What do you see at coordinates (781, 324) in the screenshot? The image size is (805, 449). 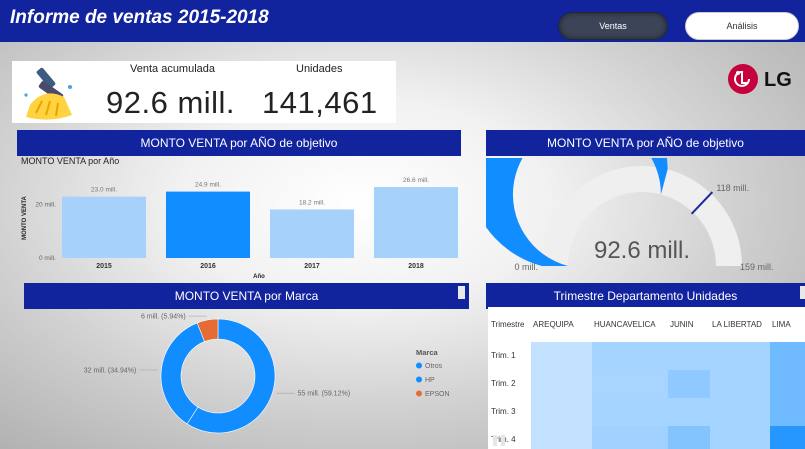 I see `column-header: LIMA` at bounding box center [781, 324].